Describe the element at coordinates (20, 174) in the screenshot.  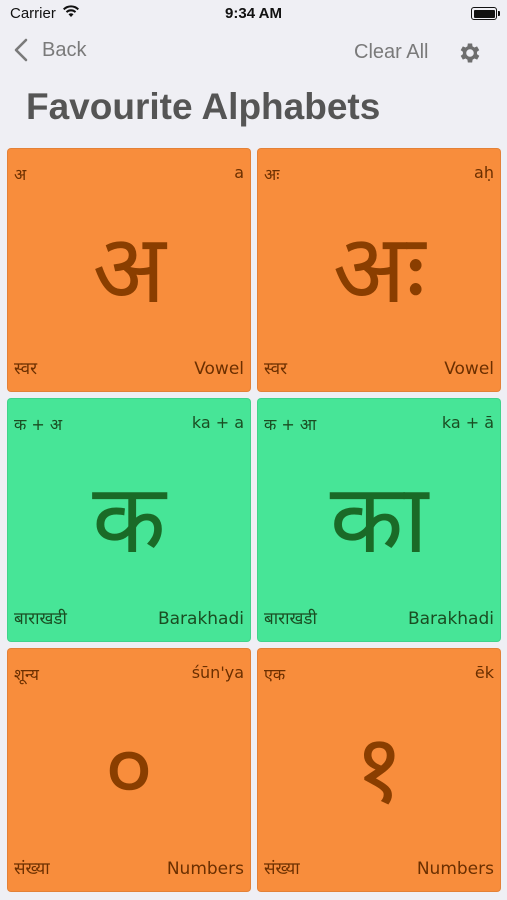
I see `card-devanagari-label: अ` at that location.